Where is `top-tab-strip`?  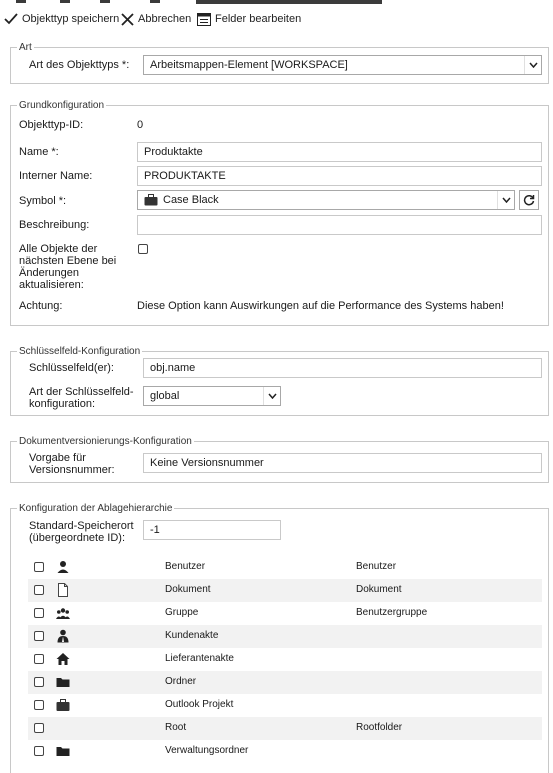
top-tab-strip is located at coordinates (276, 2).